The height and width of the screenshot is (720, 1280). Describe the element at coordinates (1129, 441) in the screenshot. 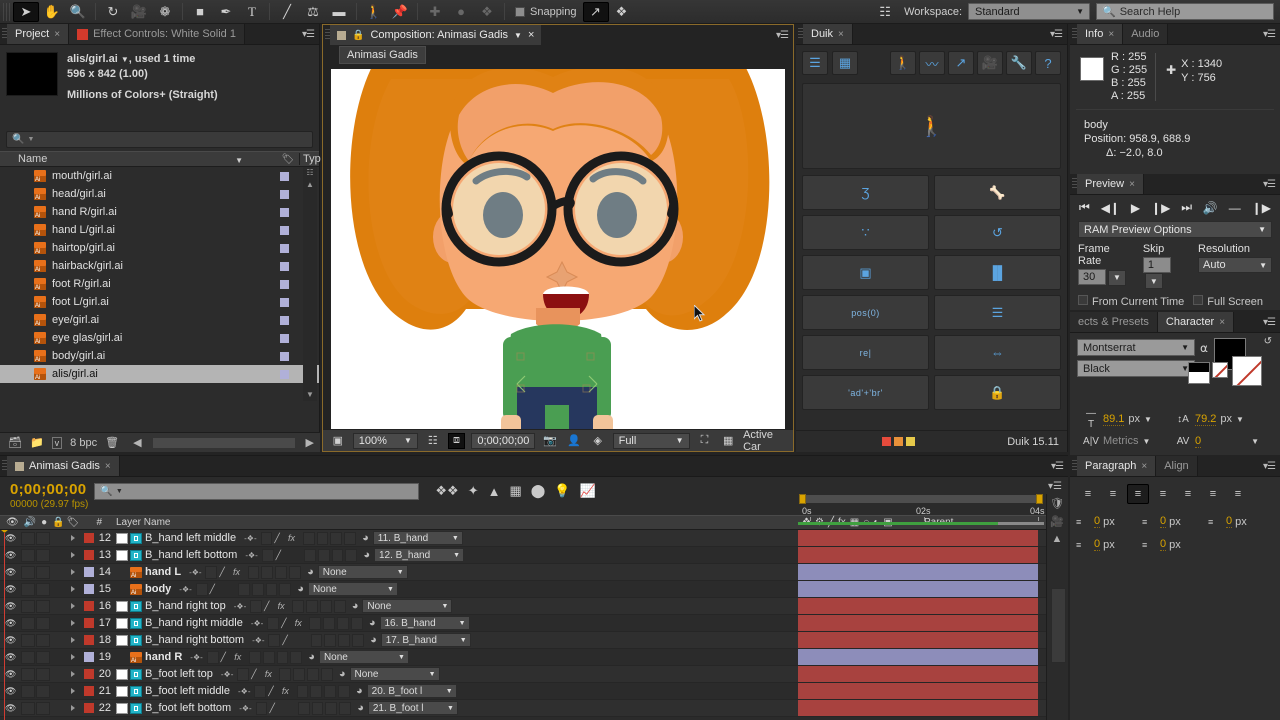

I see `kerning-field: A|V Metrics ▼` at that location.